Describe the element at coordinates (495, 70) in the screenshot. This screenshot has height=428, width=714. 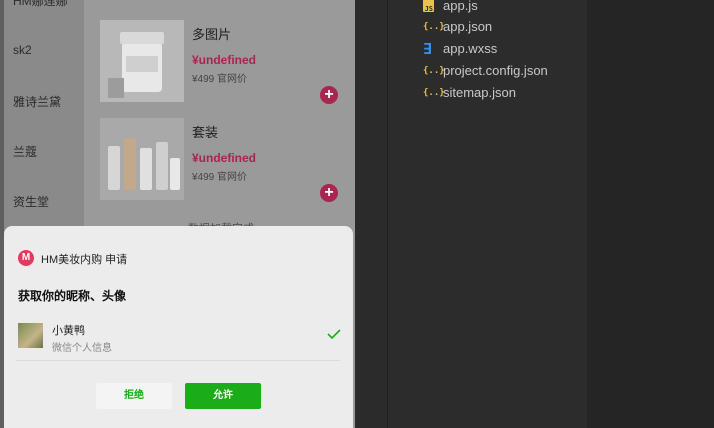
I see `file-name: project.config.json` at that location.